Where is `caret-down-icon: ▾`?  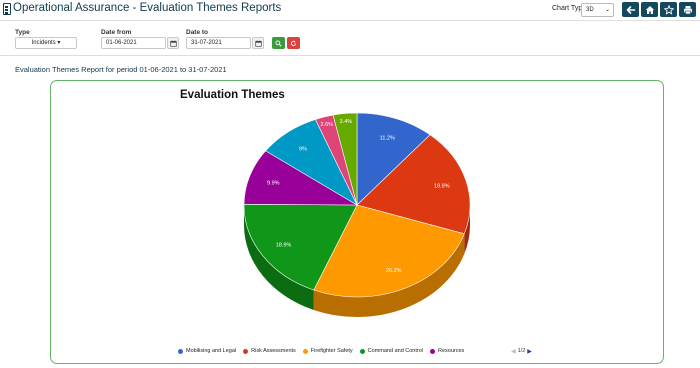
caret-down-icon: ▾ is located at coordinates (59, 43).